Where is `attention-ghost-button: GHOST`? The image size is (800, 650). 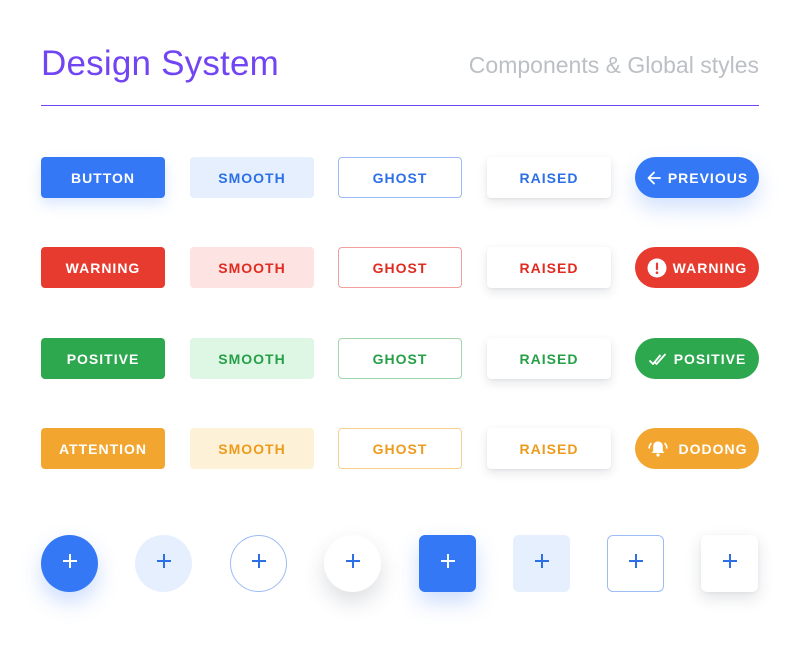
attention-ghost-button: GHOST is located at coordinates (400, 448).